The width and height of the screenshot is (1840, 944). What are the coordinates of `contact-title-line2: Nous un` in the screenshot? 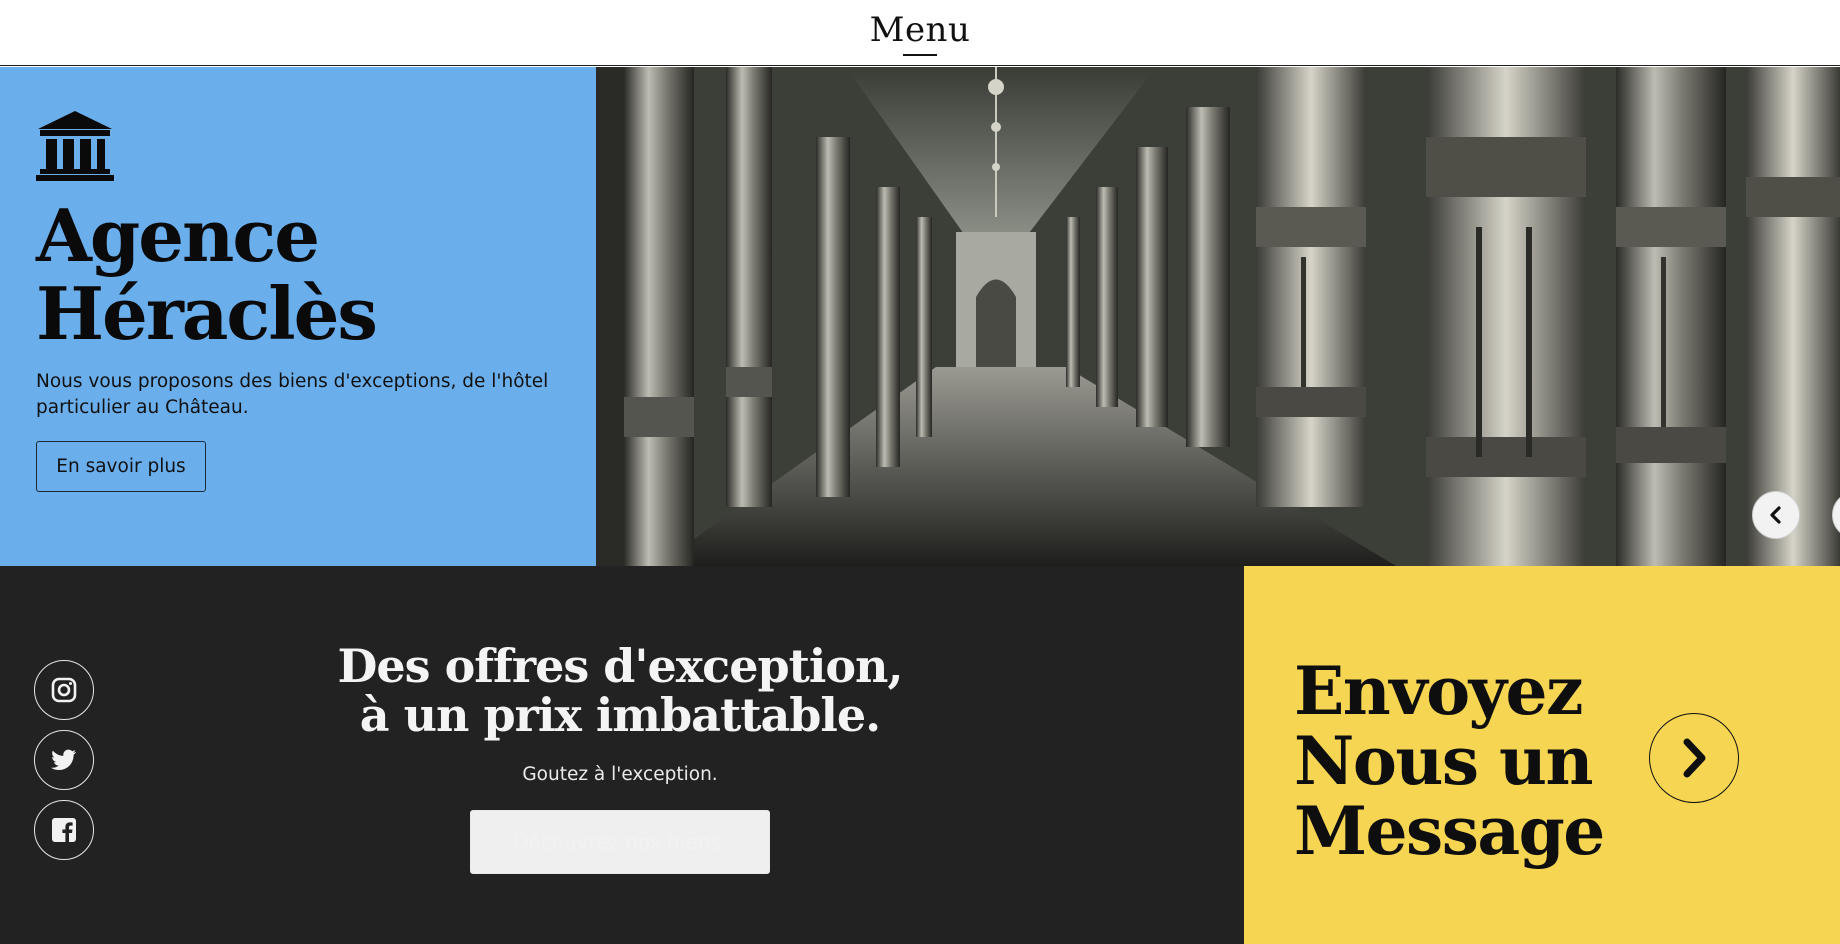 It's located at (1443, 761).